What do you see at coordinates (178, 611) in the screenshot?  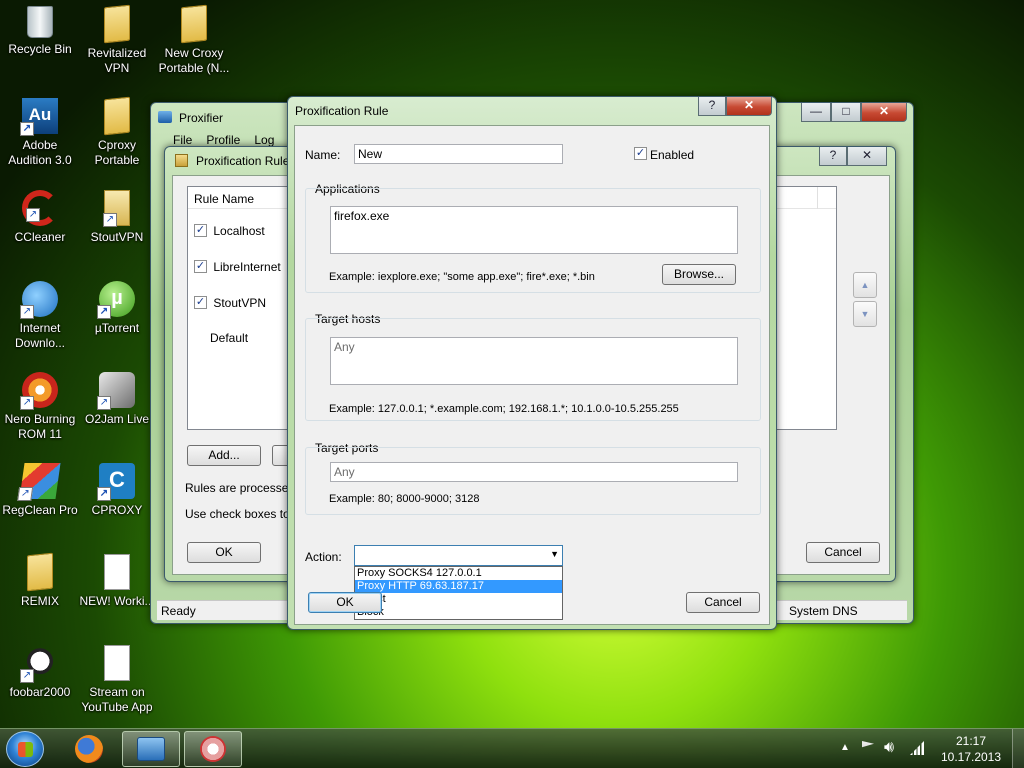 I see `status-ready: Ready` at bounding box center [178, 611].